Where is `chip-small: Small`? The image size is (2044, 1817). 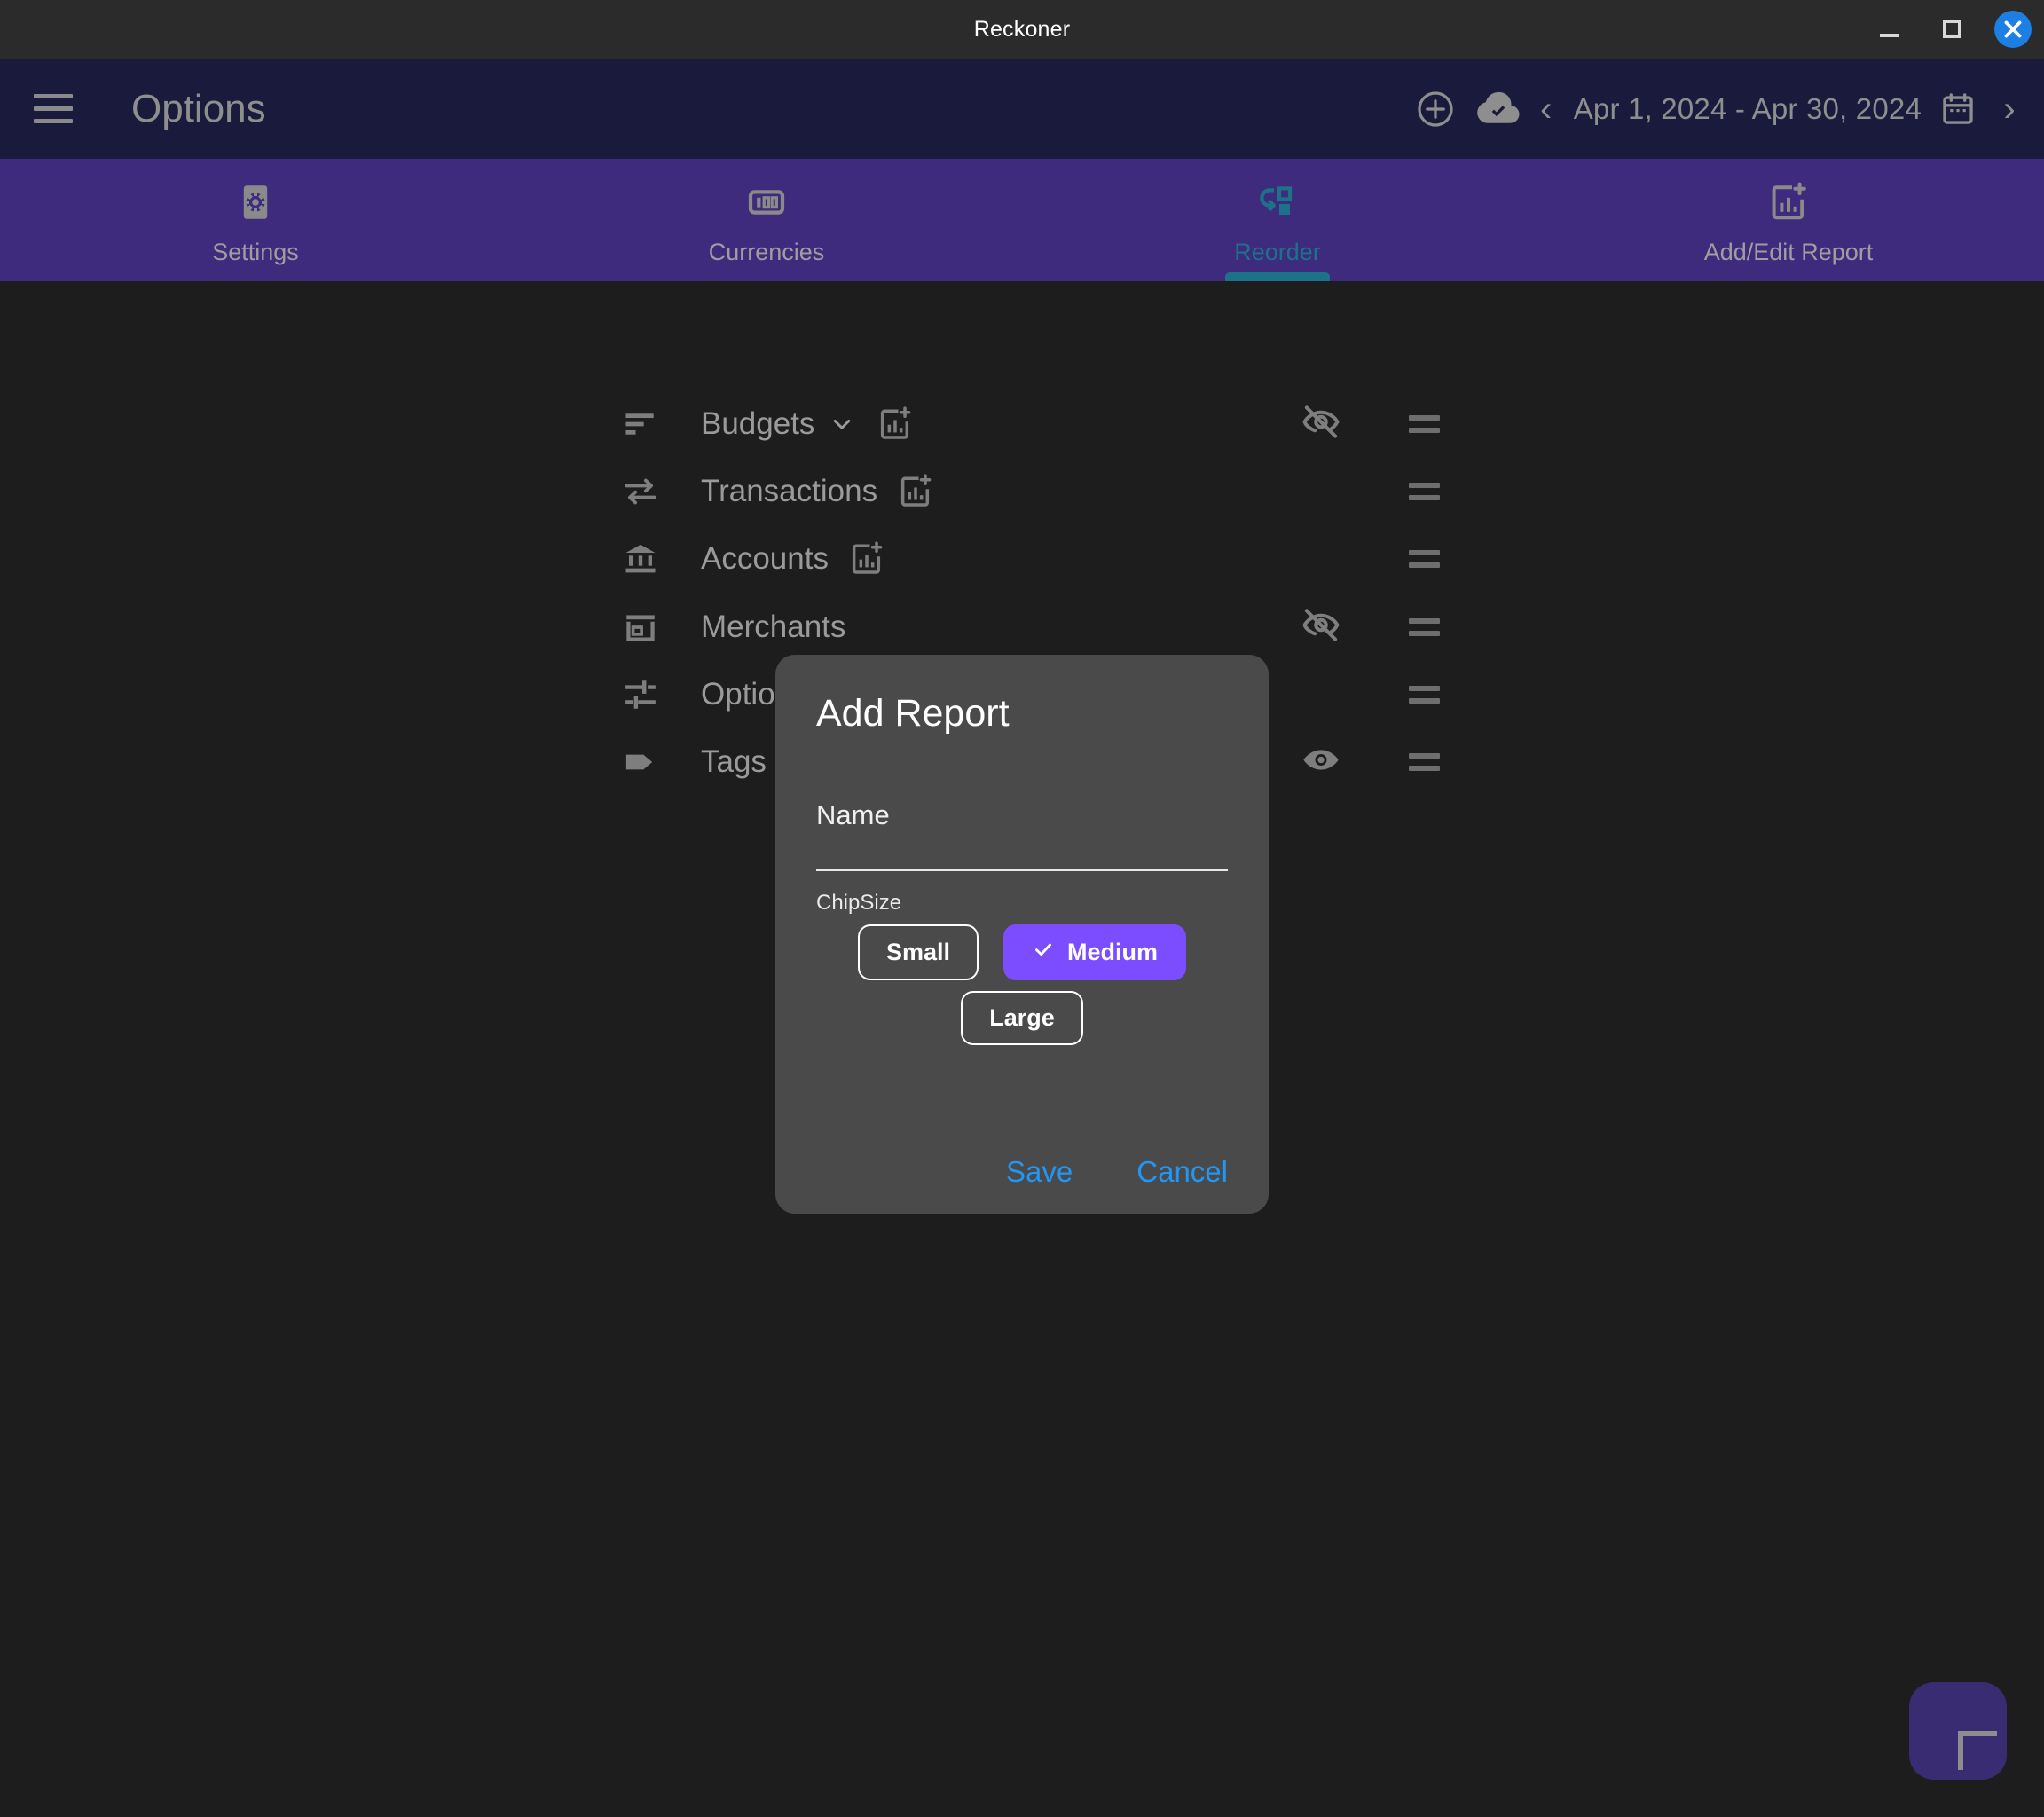
chip-small: Small is located at coordinates (918, 952).